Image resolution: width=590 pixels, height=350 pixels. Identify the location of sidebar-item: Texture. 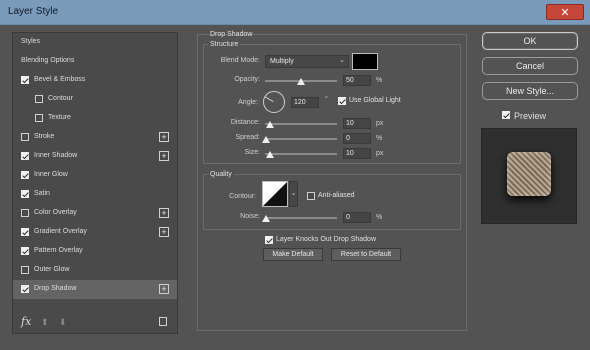
(95, 118).